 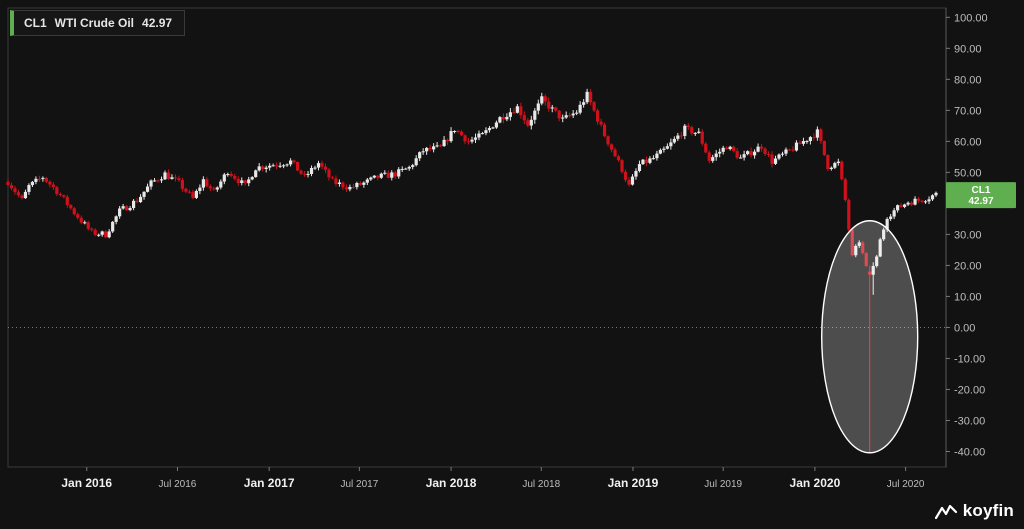 I want to click on x-tick-label: Jul 2019, so click(x=723, y=484).